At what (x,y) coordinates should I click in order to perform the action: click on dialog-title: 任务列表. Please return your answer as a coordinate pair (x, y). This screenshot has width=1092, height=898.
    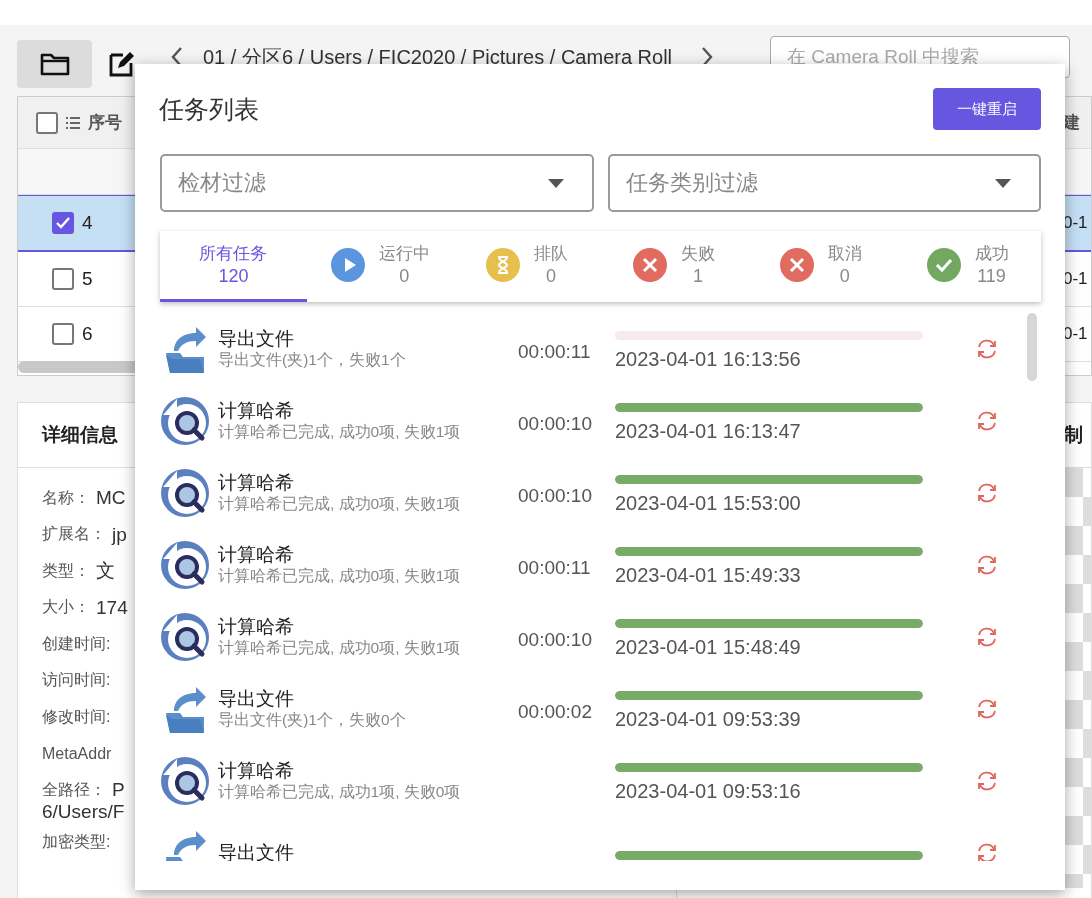
    Looking at the image, I should click on (209, 109).